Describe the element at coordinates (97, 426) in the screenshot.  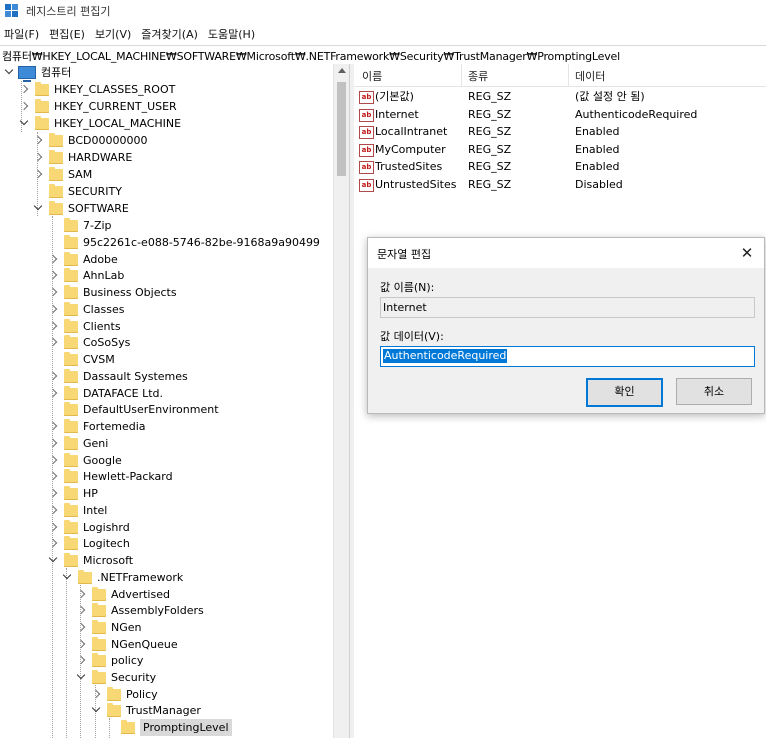
I see `tree-item: Fortemedia` at that location.